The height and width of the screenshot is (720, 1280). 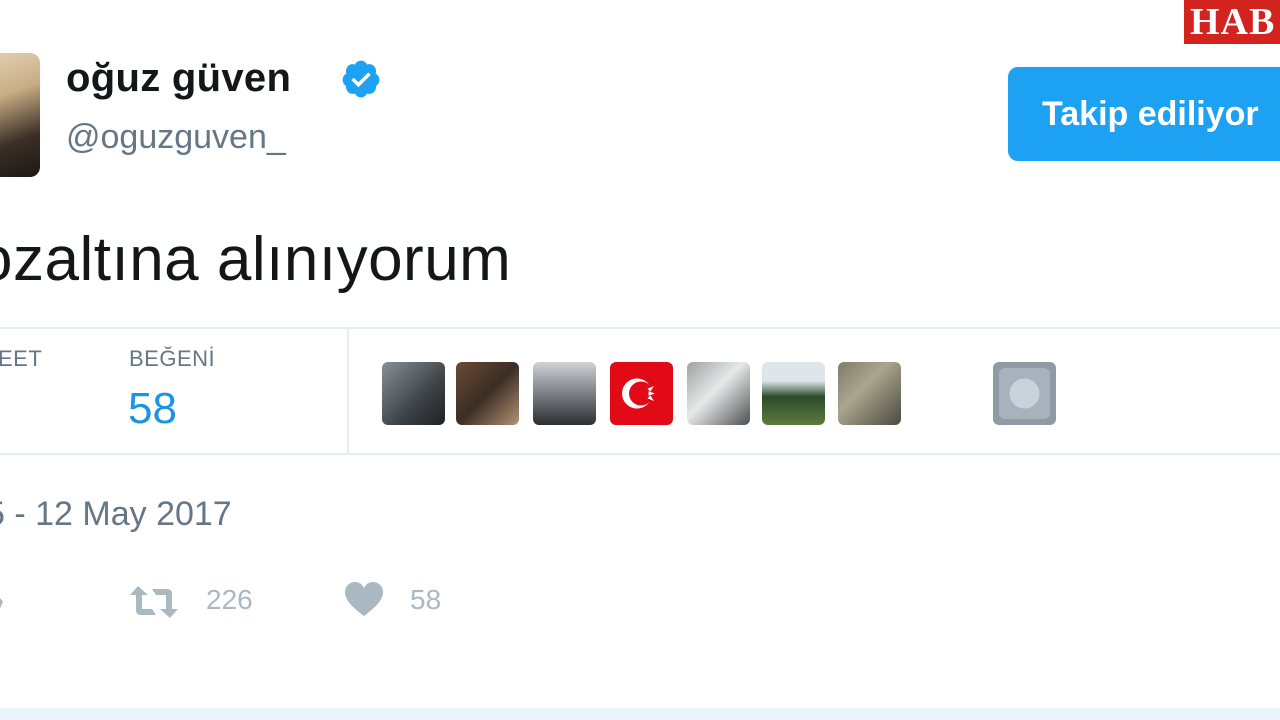 What do you see at coordinates (229, 599) in the screenshot?
I see `retweet-count: 226` at bounding box center [229, 599].